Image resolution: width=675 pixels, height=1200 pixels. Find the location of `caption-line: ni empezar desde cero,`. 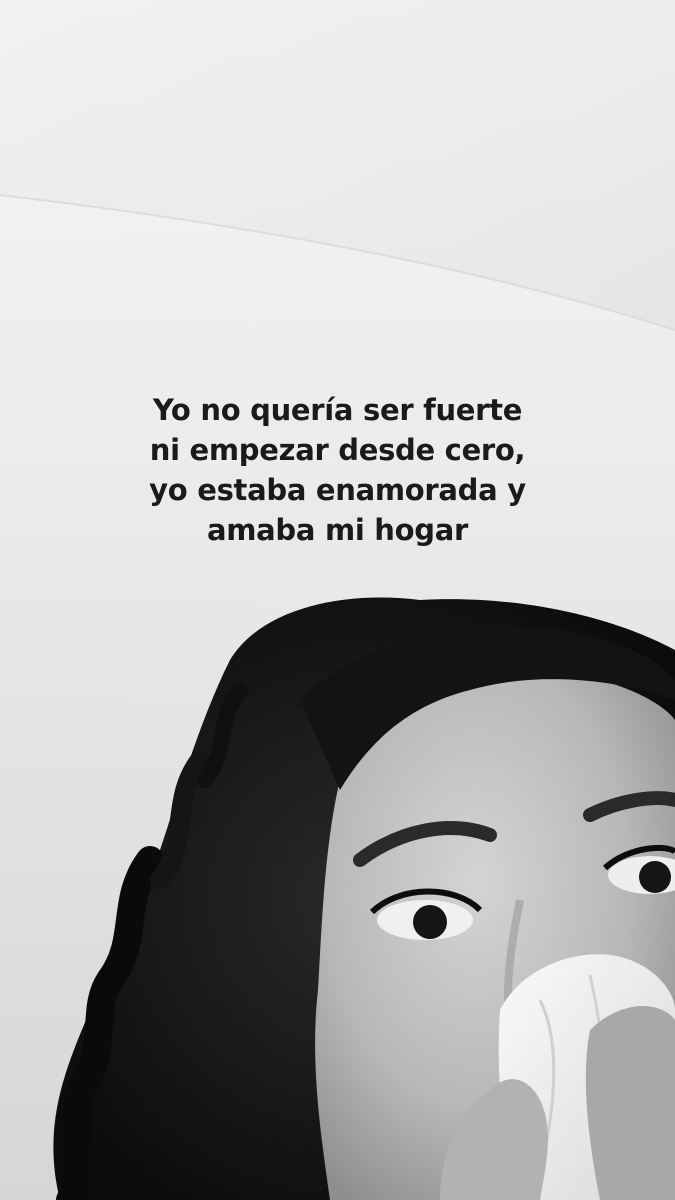

caption-line: ni empezar desde cero, is located at coordinates (337, 450).